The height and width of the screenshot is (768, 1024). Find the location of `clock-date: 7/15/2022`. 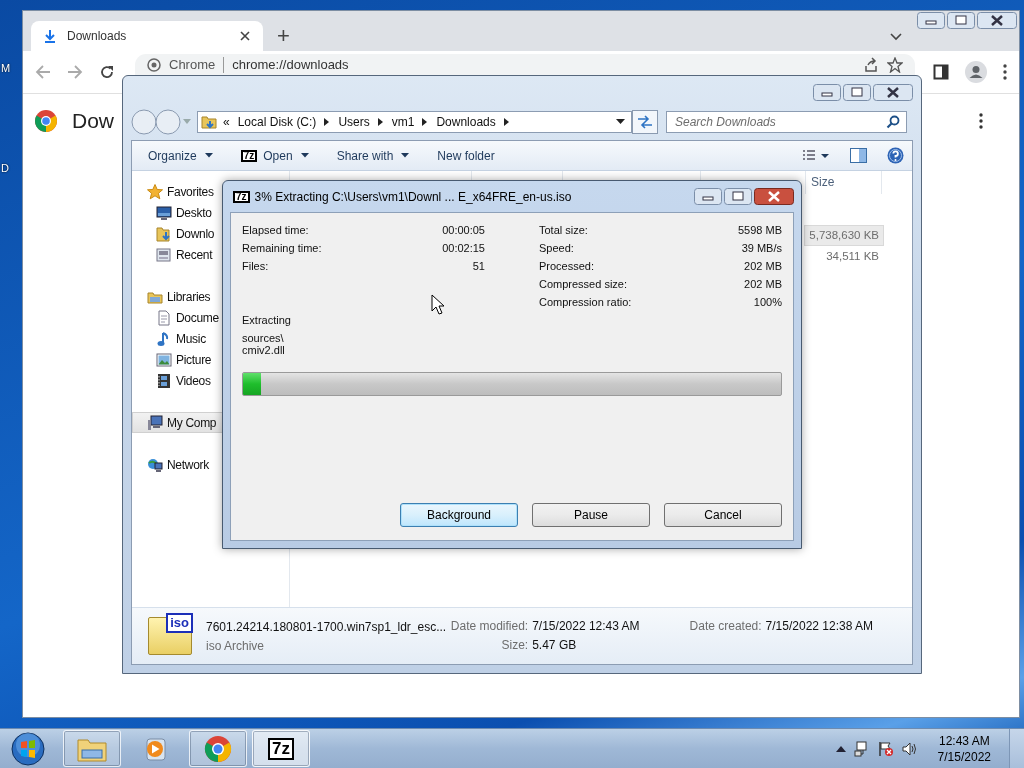

clock-date: 7/15/2022 is located at coordinates (964, 756).